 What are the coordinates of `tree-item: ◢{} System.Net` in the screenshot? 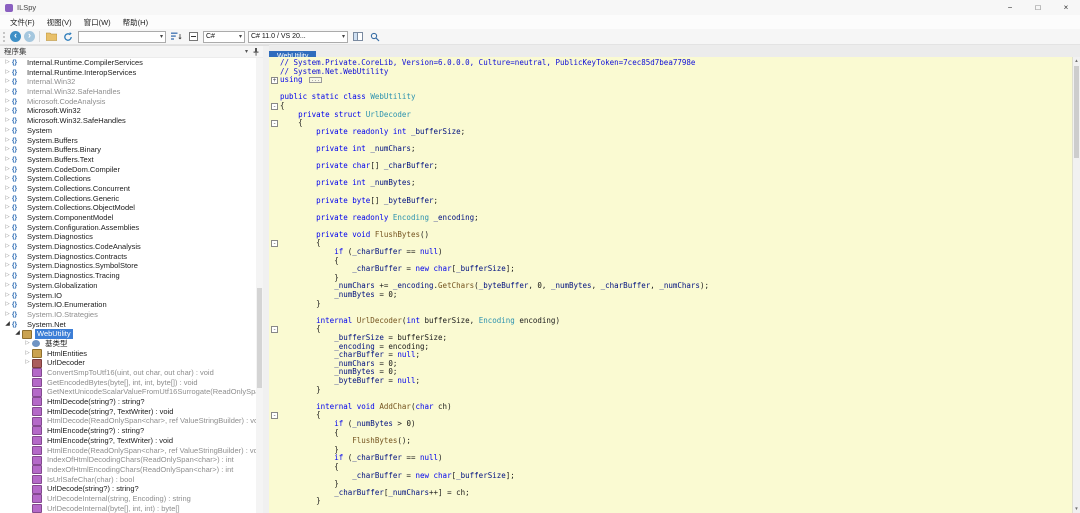 It's located at (128, 325).